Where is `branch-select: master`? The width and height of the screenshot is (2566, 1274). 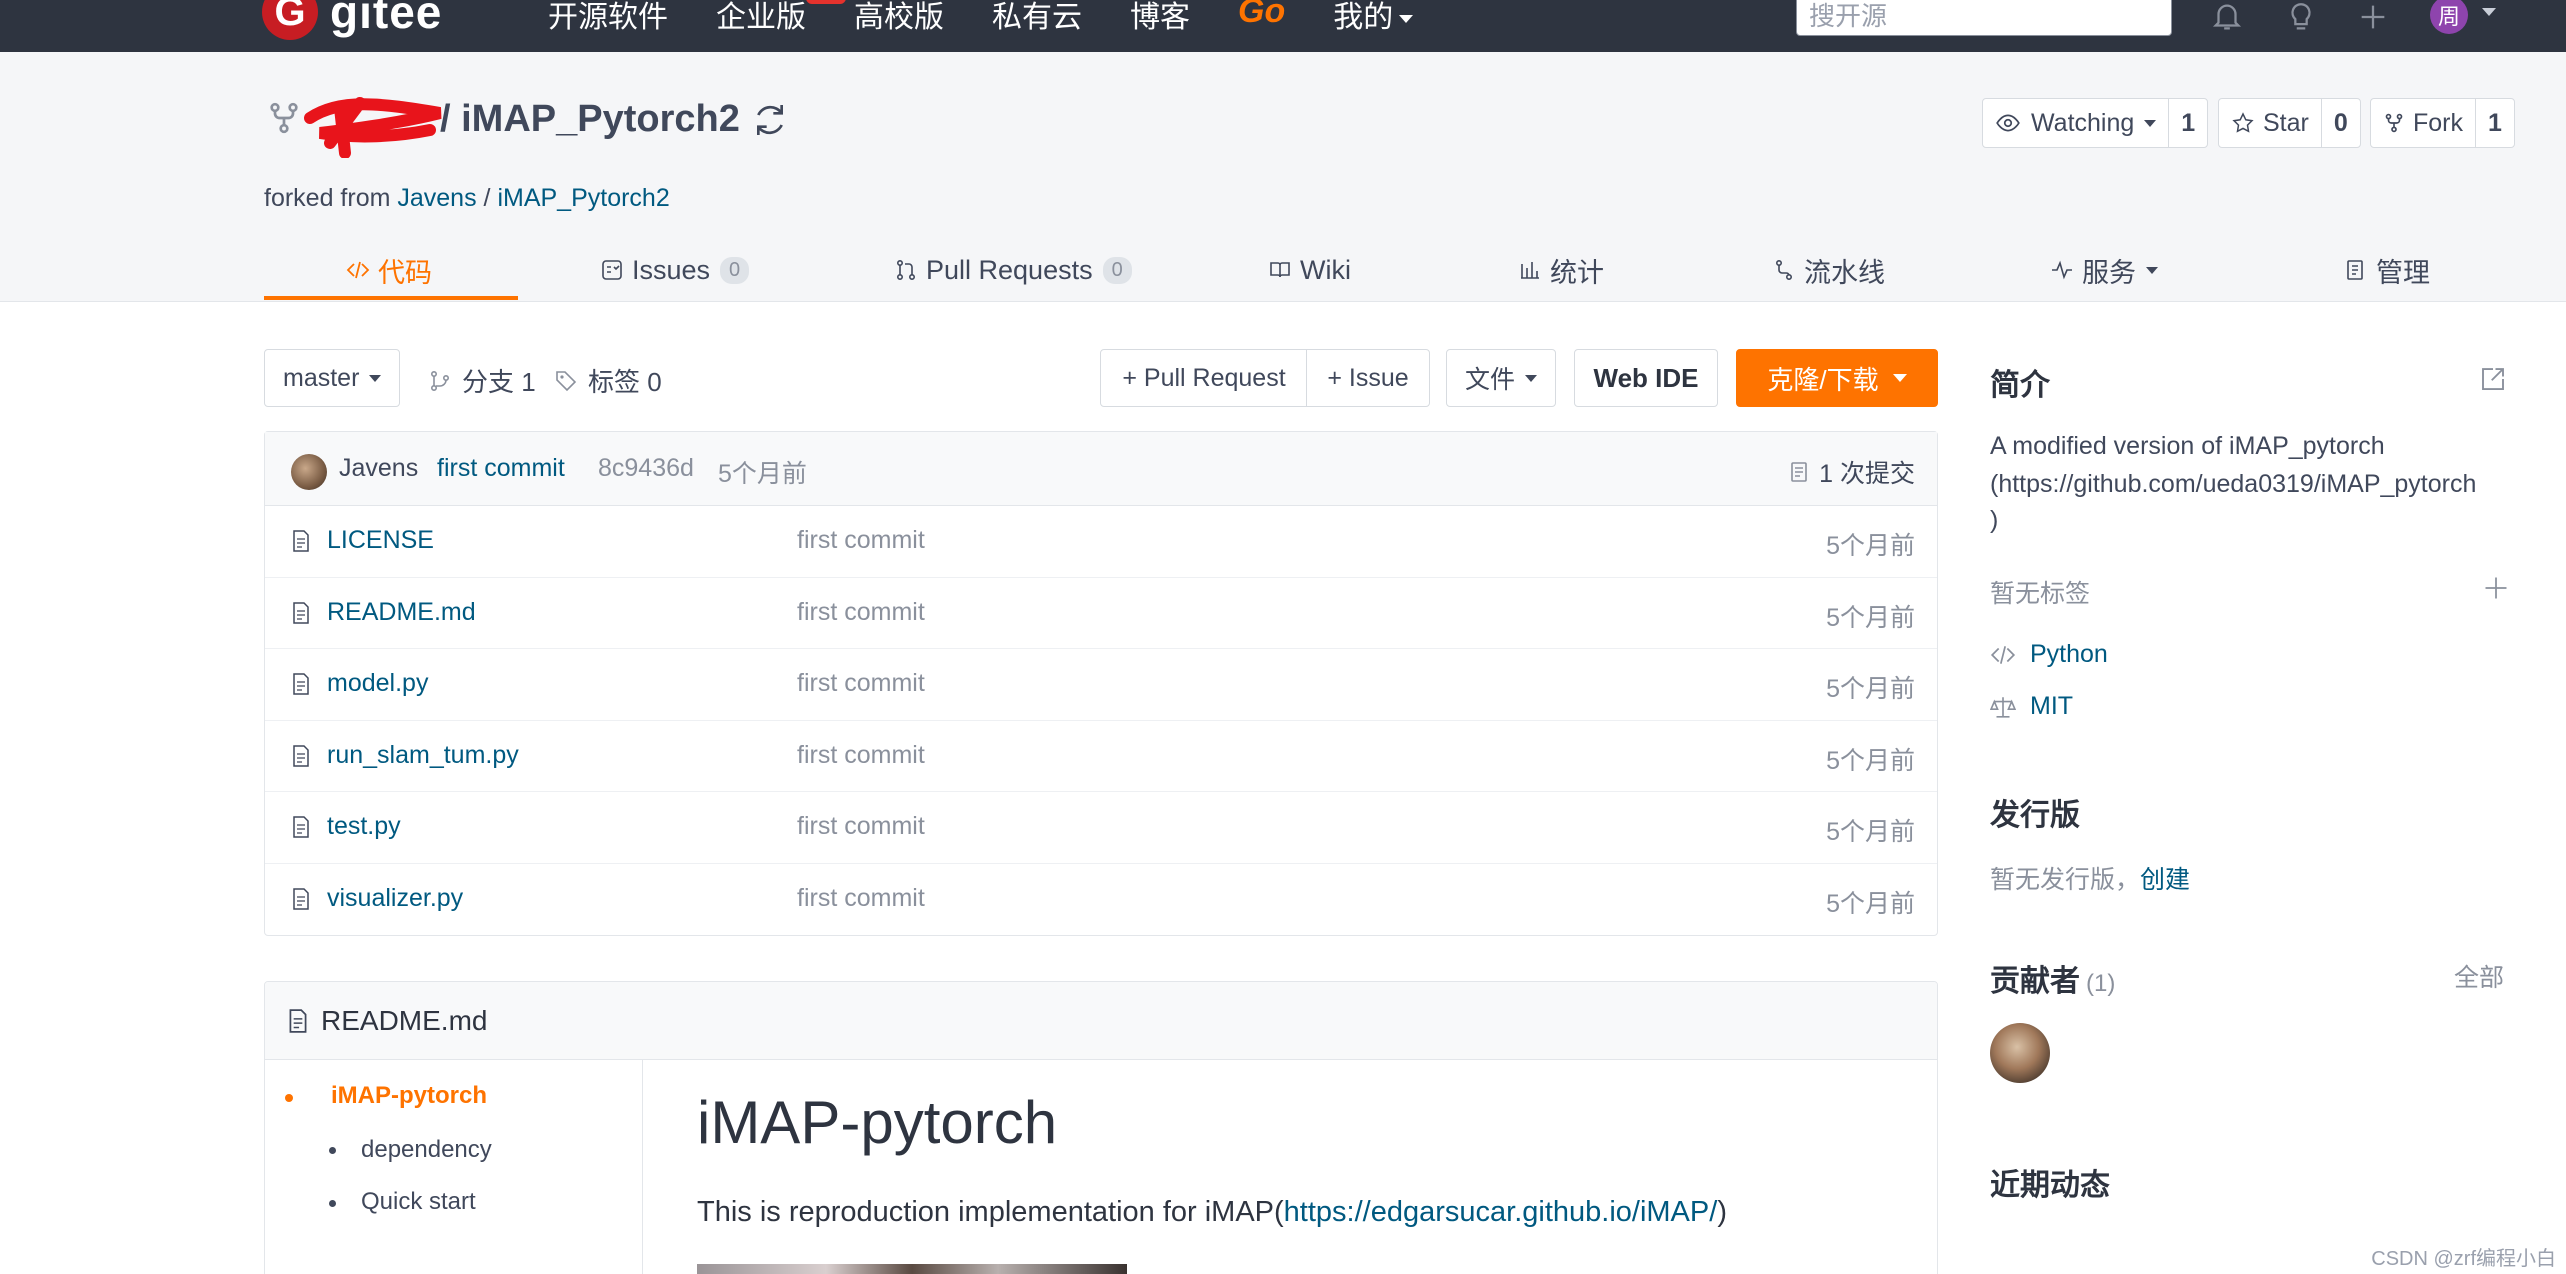 branch-select: master is located at coordinates (332, 378).